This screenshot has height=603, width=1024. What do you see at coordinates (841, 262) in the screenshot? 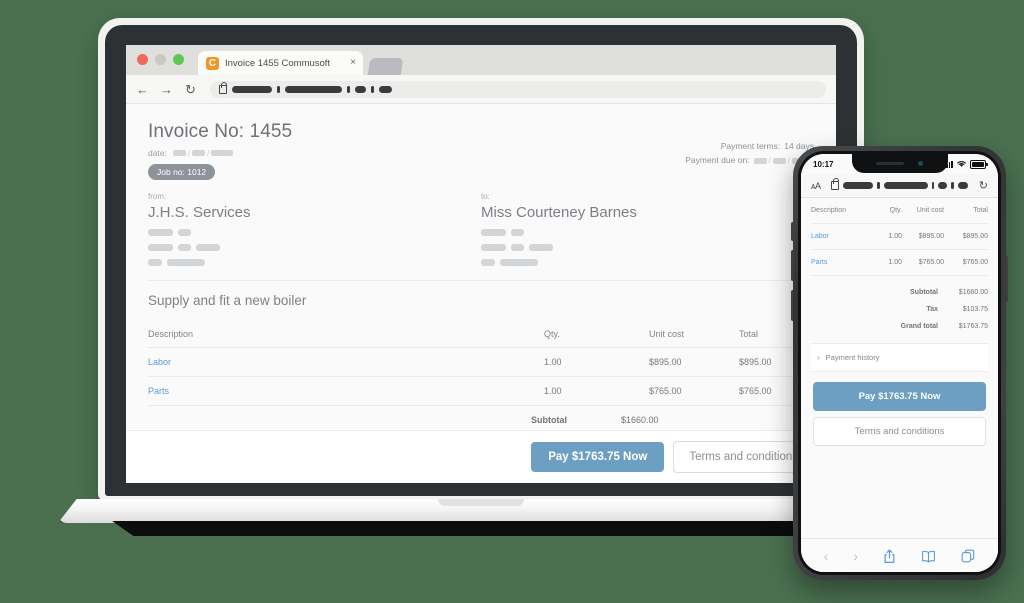
I see `phone-line-item-description-link: Parts` at bounding box center [841, 262].